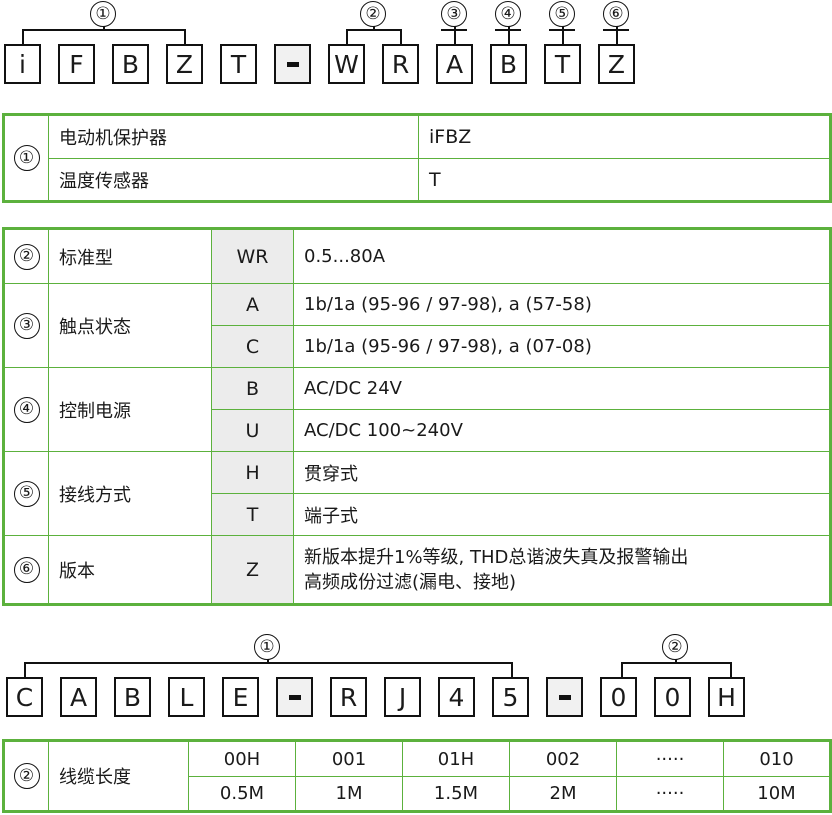 The height and width of the screenshot is (815, 832). What do you see at coordinates (777, 758) in the screenshot?
I see `length-code-cell: 010` at bounding box center [777, 758].